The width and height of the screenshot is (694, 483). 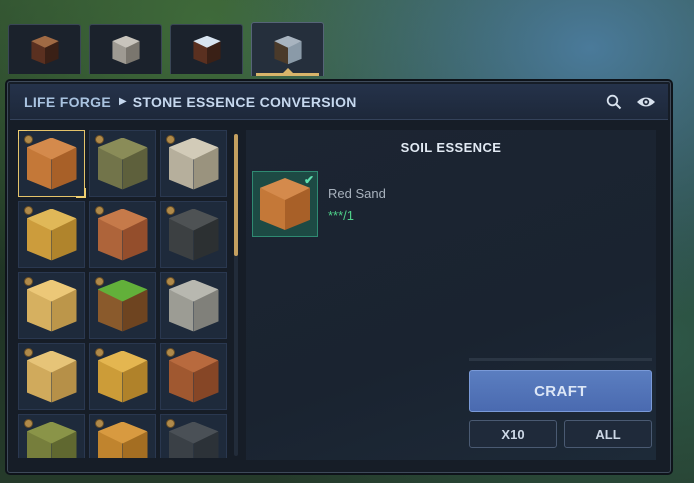 I want to click on essence-conversion-icon, so click(x=287, y=49).